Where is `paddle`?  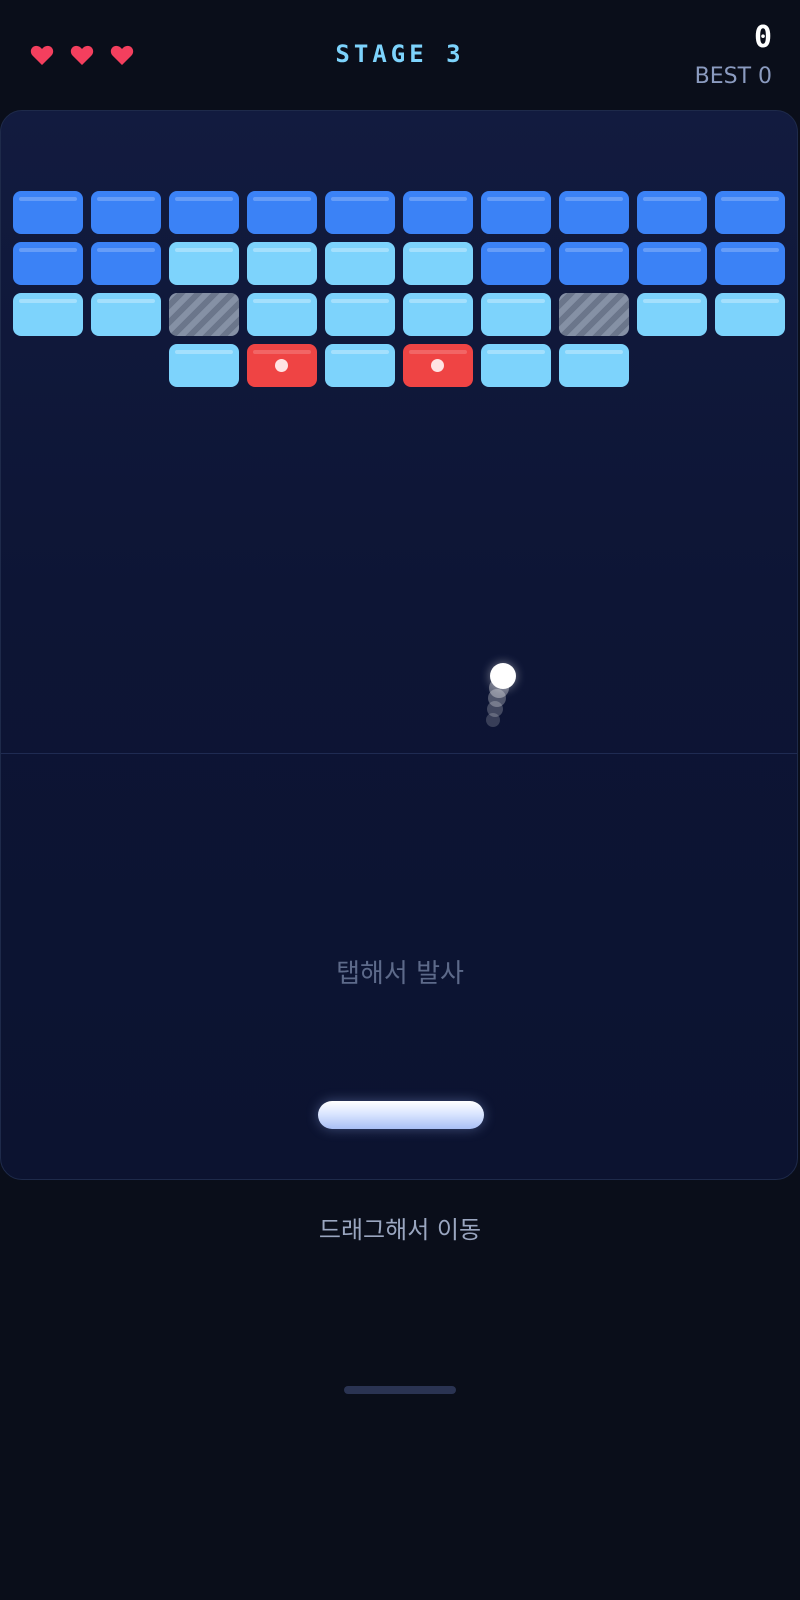
paddle is located at coordinates (401, 1115).